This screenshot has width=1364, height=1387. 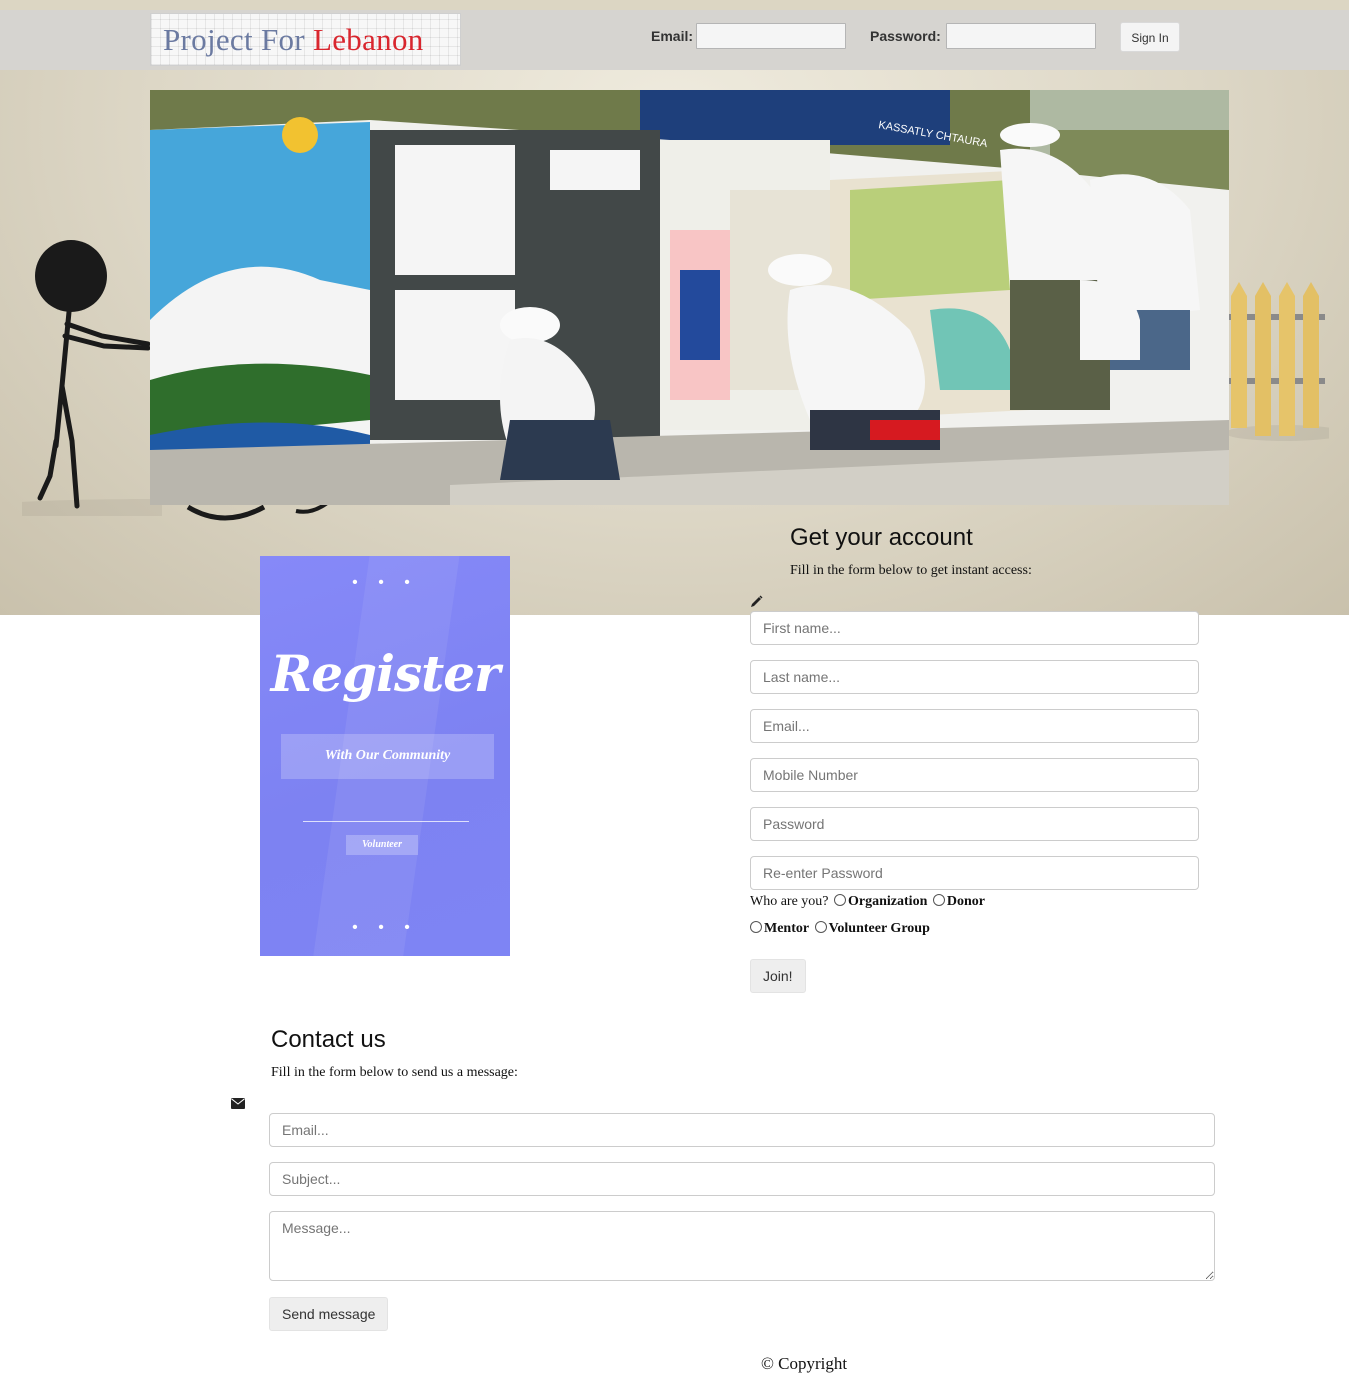 I want to click on role-volunteer-group-label: Volunteer Group, so click(x=879, y=928).